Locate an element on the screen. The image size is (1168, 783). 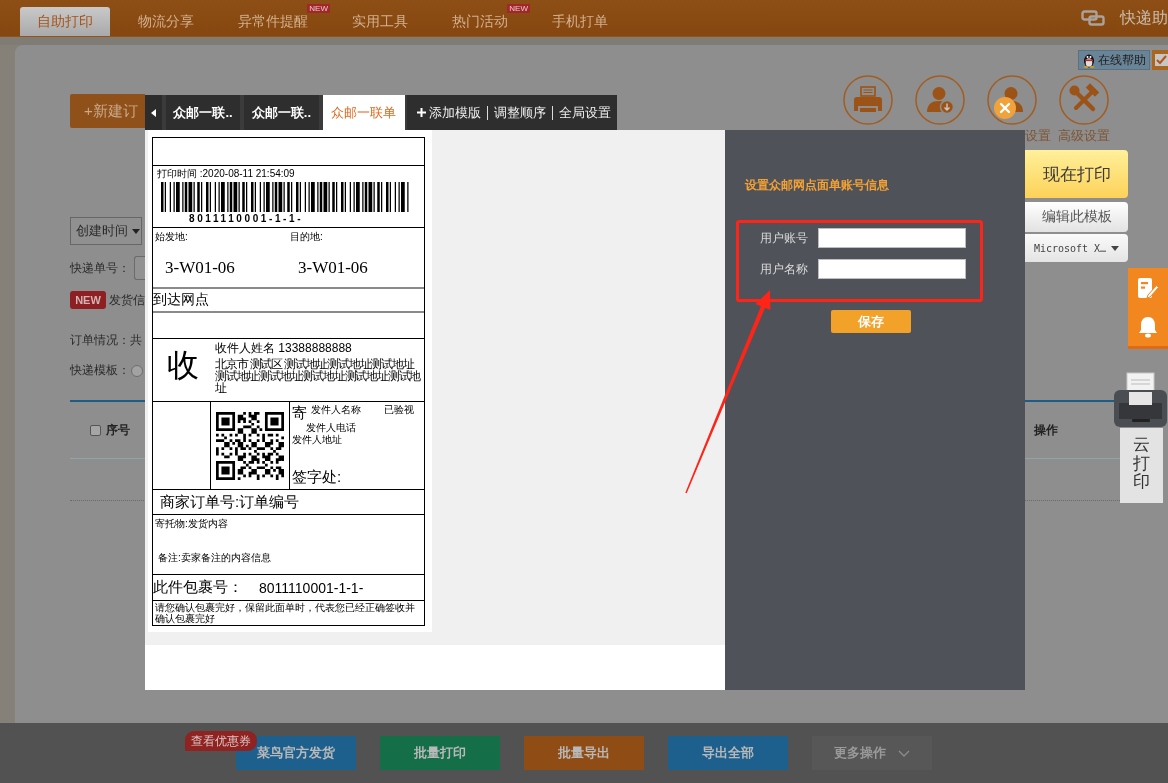
arrival-outlet: 到达网点 is located at coordinates (181, 300).